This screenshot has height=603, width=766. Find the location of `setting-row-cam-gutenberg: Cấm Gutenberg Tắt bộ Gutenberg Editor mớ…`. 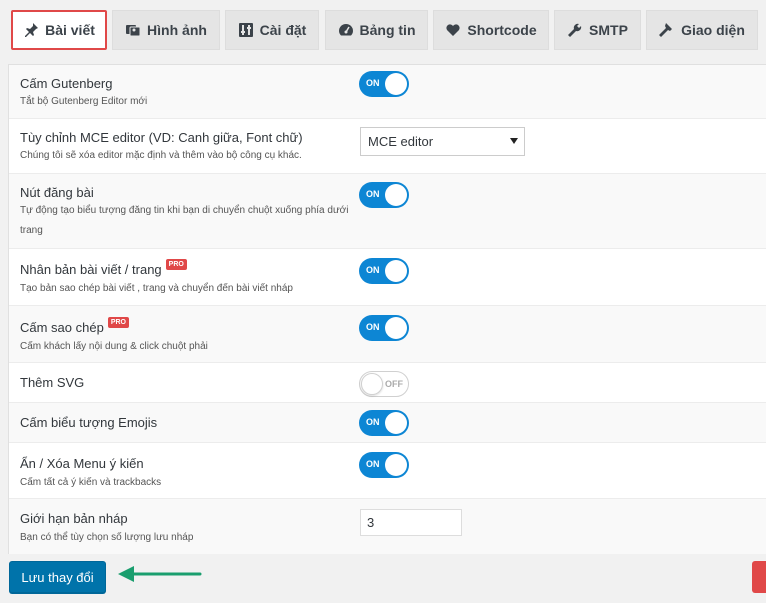

setting-row-cam-gutenberg: Cấm Gutenberg Tắt bộ Gutenberg Editor mớ… is located at coordinates (387, 92).